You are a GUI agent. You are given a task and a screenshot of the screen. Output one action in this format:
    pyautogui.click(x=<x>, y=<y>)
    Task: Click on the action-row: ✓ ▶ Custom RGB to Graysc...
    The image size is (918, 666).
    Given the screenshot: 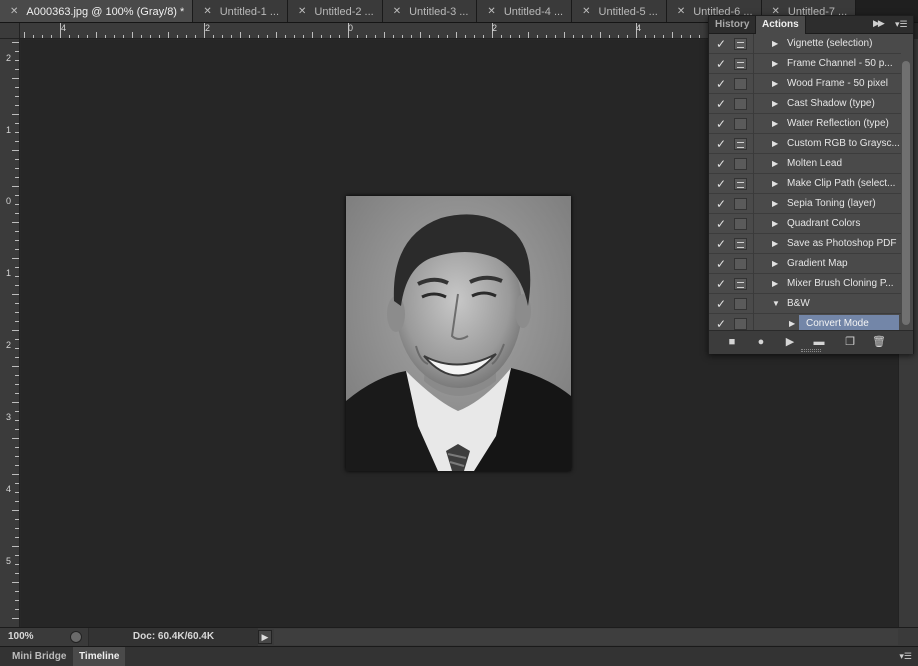 What is the action you would take?
    pyautogui.click(x=805, y=144)
    